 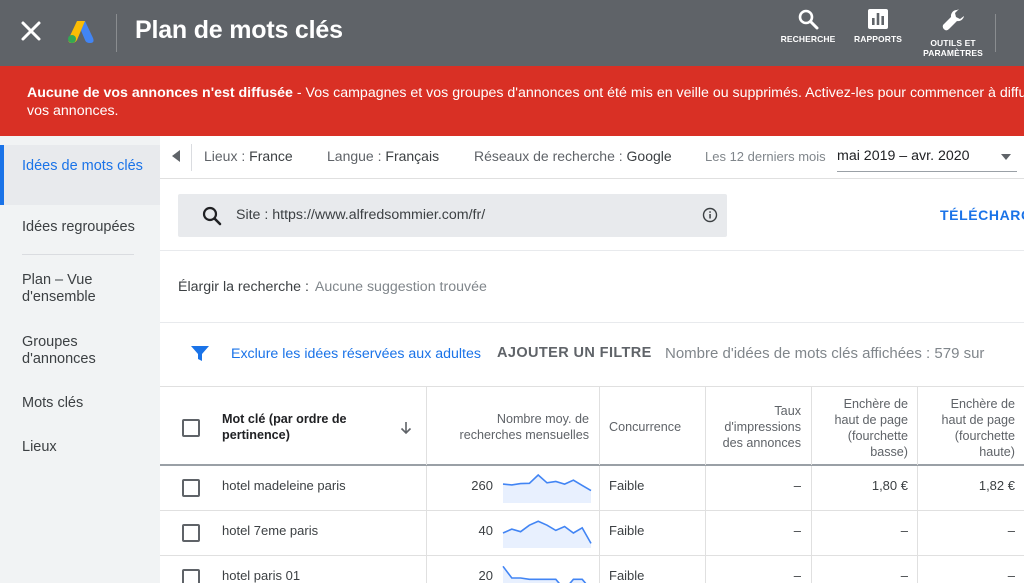 What do you see at coordinates (80, 175) in the screenshot?
I see `sidebar-item-keyword-ideas: Idées de mots clés` at bounding box center [80, 175].